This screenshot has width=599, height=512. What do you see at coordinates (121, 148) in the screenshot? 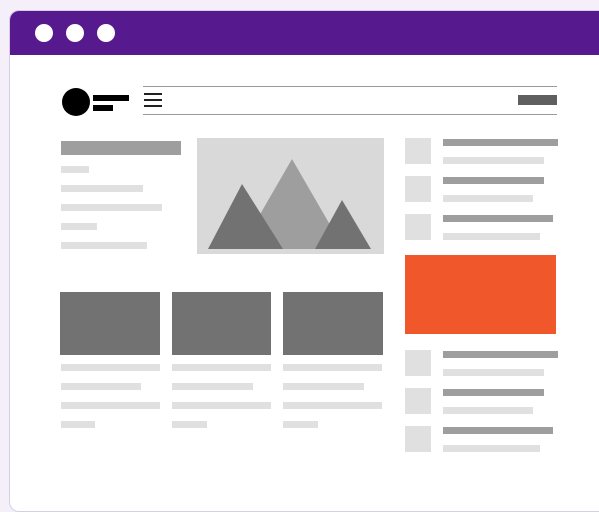
I see `article-headline` at bounding box center [121, 148].